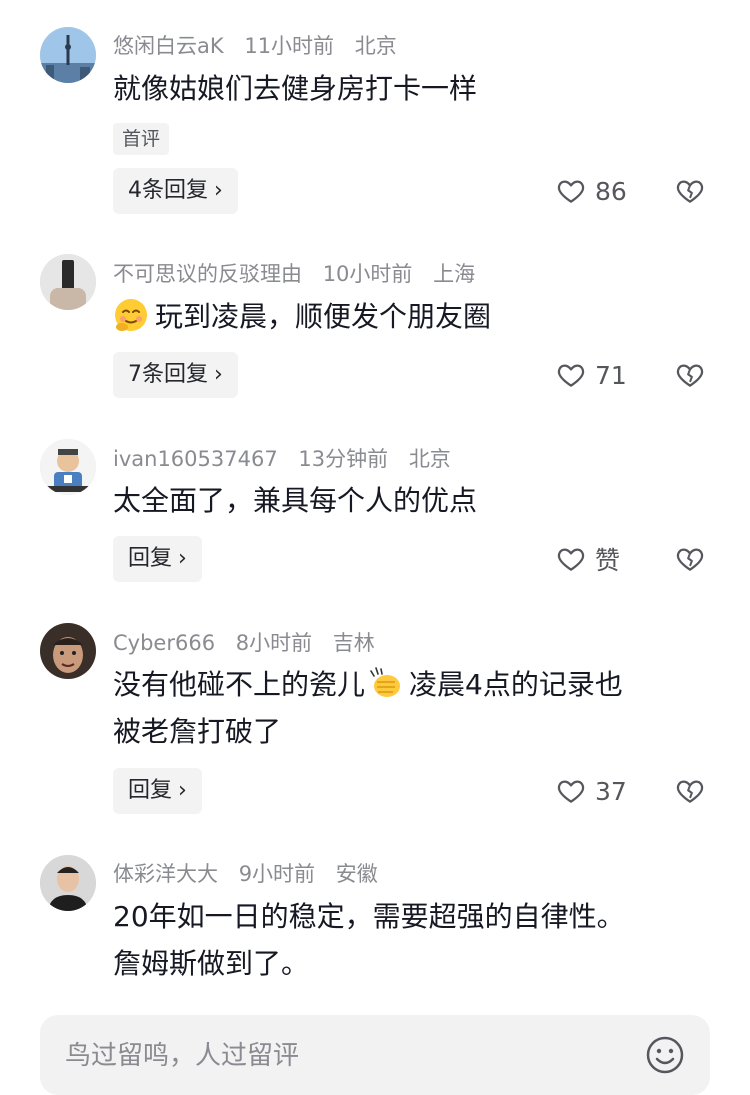 This screenshot has width=750, height=1095. Describe the element at coordinates (168, 46) in the screenshot. I see `username: 悠闲白云aK` at that location.